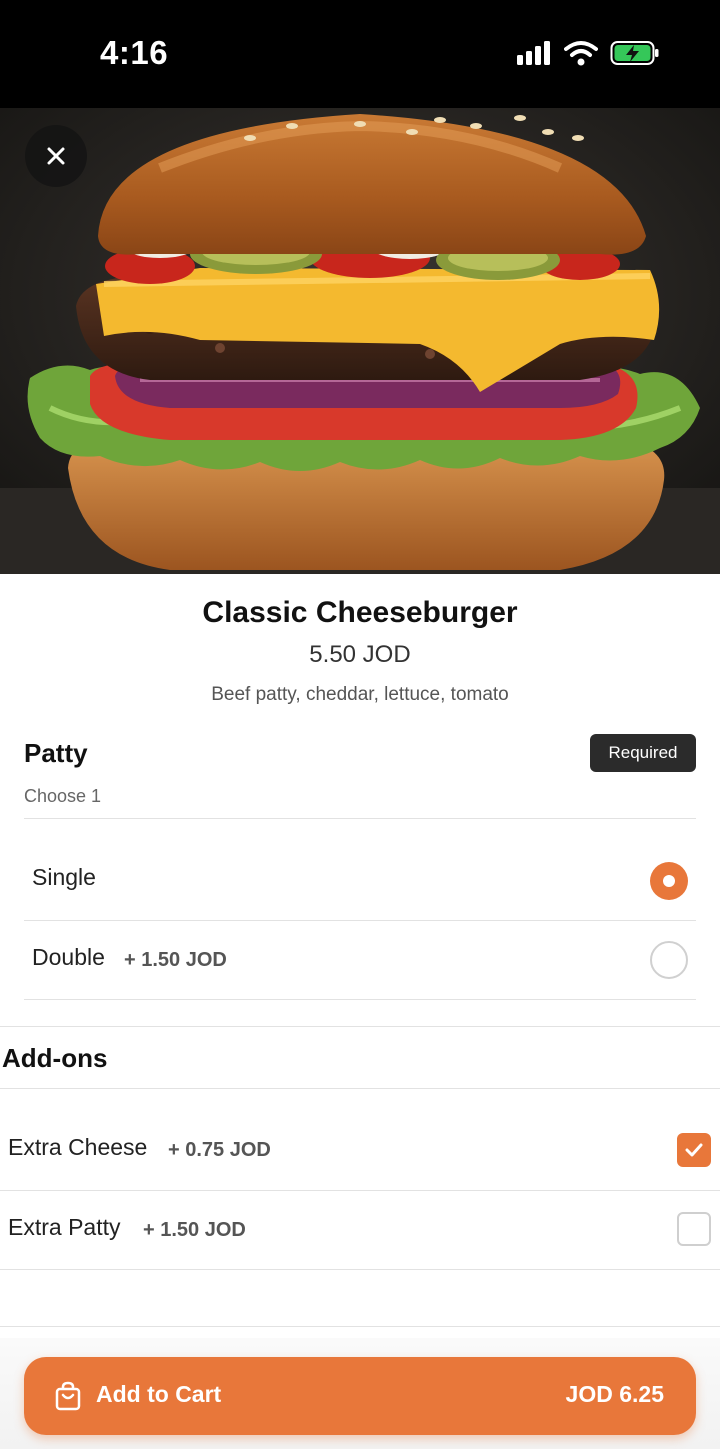  What do you see at coordinates (55, 1058) in the screenshot?
I see `addons-section-title: Add-ons` at bounding box center [55, 1058].